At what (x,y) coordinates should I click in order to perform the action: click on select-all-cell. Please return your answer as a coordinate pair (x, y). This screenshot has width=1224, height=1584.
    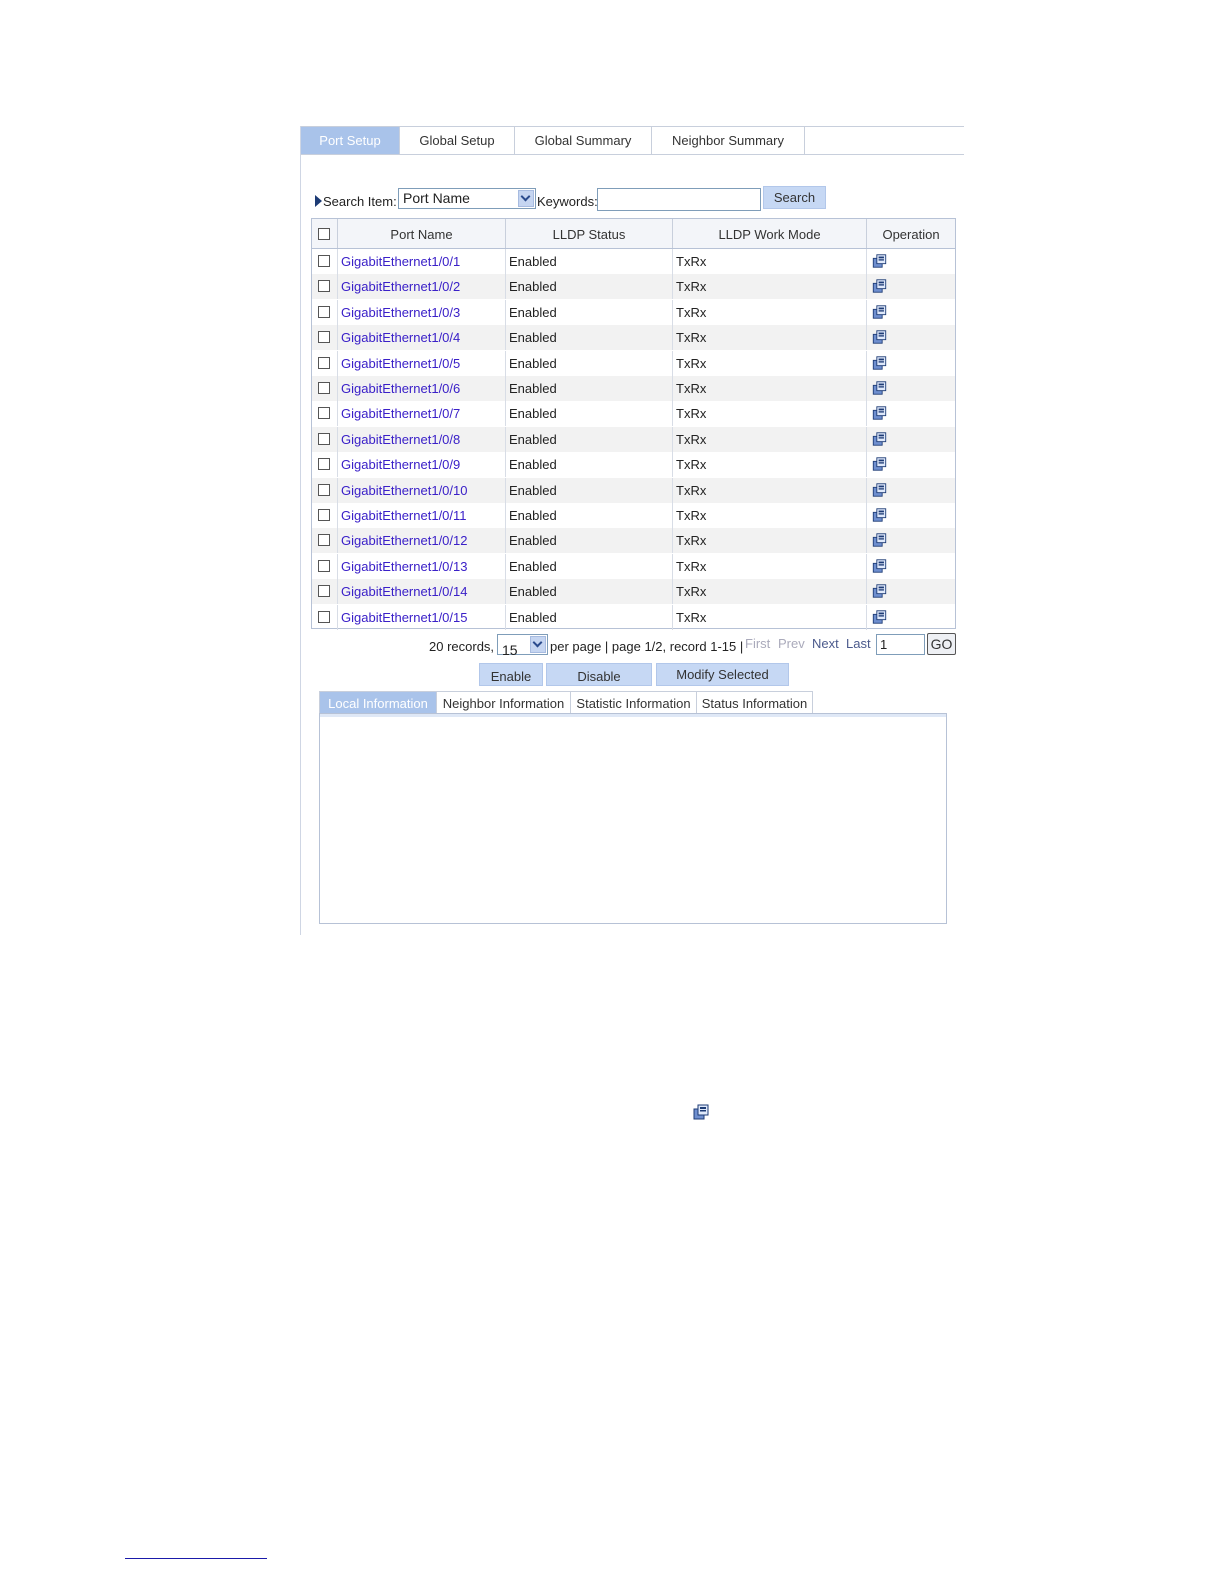
    Looking at the image, I should click on (325, 233).